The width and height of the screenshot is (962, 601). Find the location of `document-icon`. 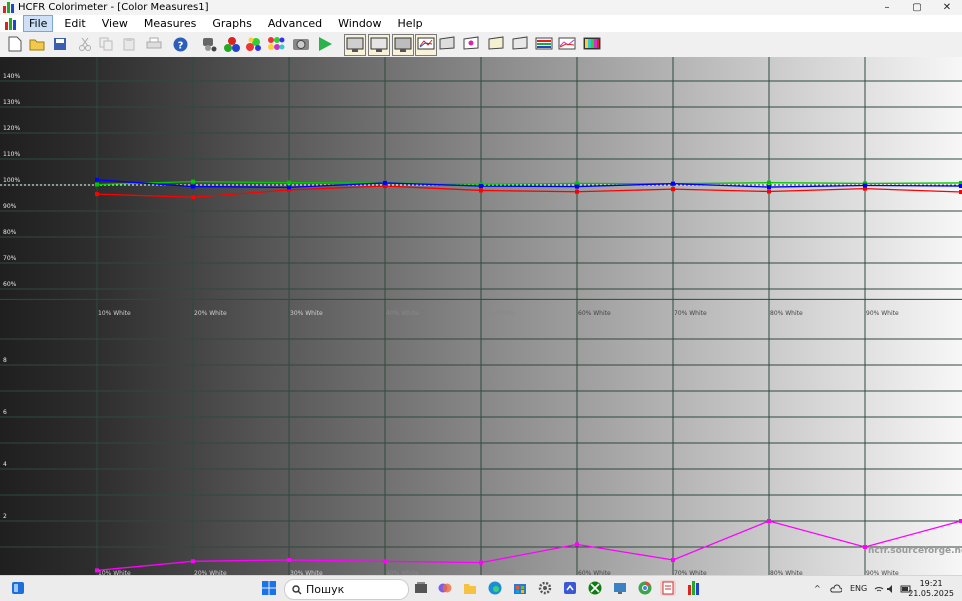

document-icon is located at coordinates (11, 23).